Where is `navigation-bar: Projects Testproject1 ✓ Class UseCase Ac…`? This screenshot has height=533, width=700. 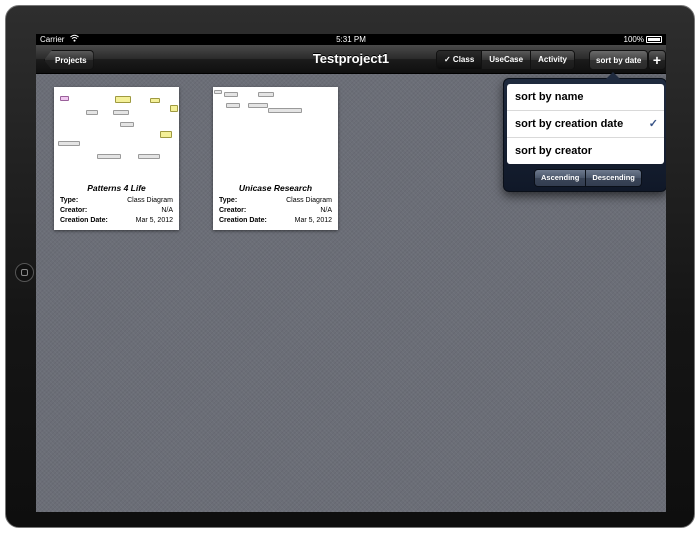 navigation-bar: Projects Testproject1 ✓ Class UseCase Ac… is located at coordinates (351, 59).